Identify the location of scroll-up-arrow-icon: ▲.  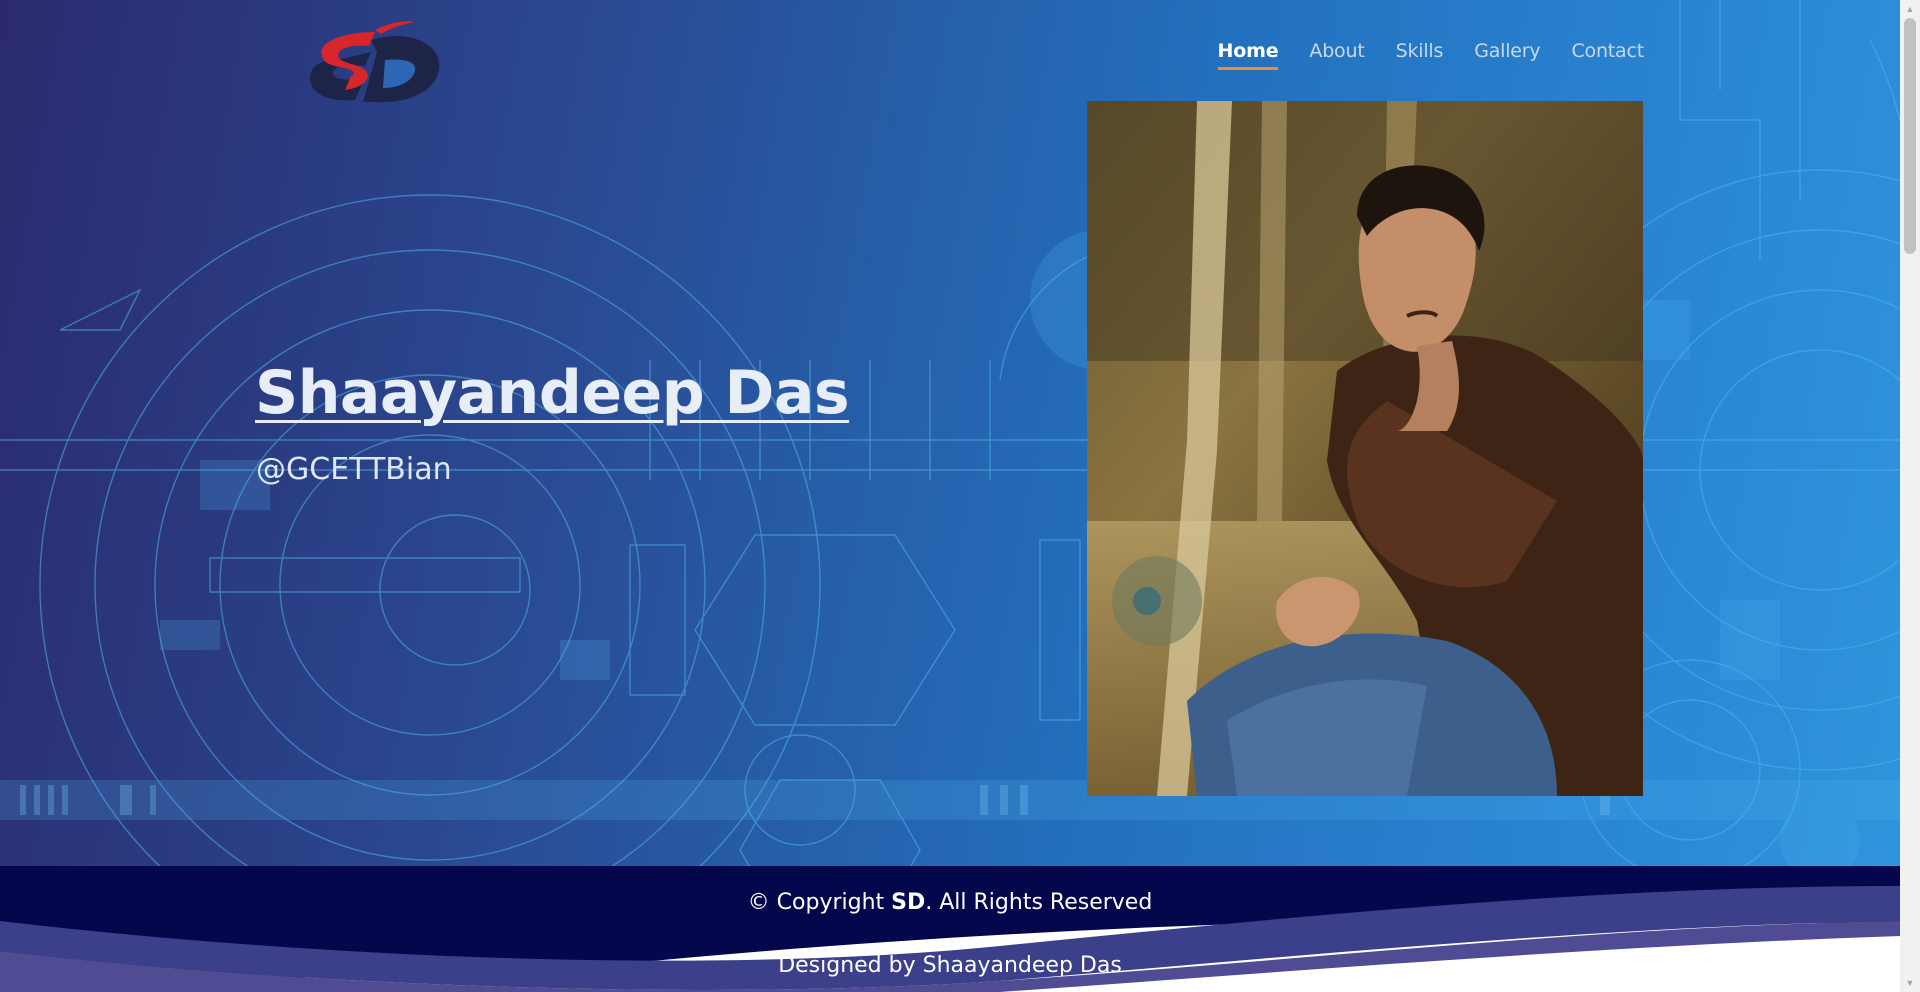
(1910, 9).